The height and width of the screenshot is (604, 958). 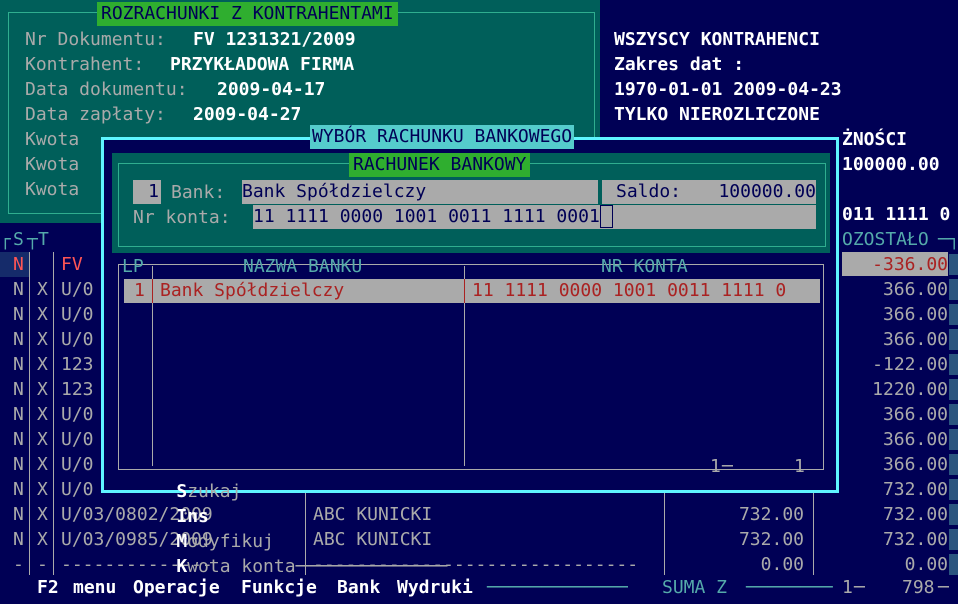 I want to click on section-title: RACHUNEK BANKOWY, so click(x=440, y=165).